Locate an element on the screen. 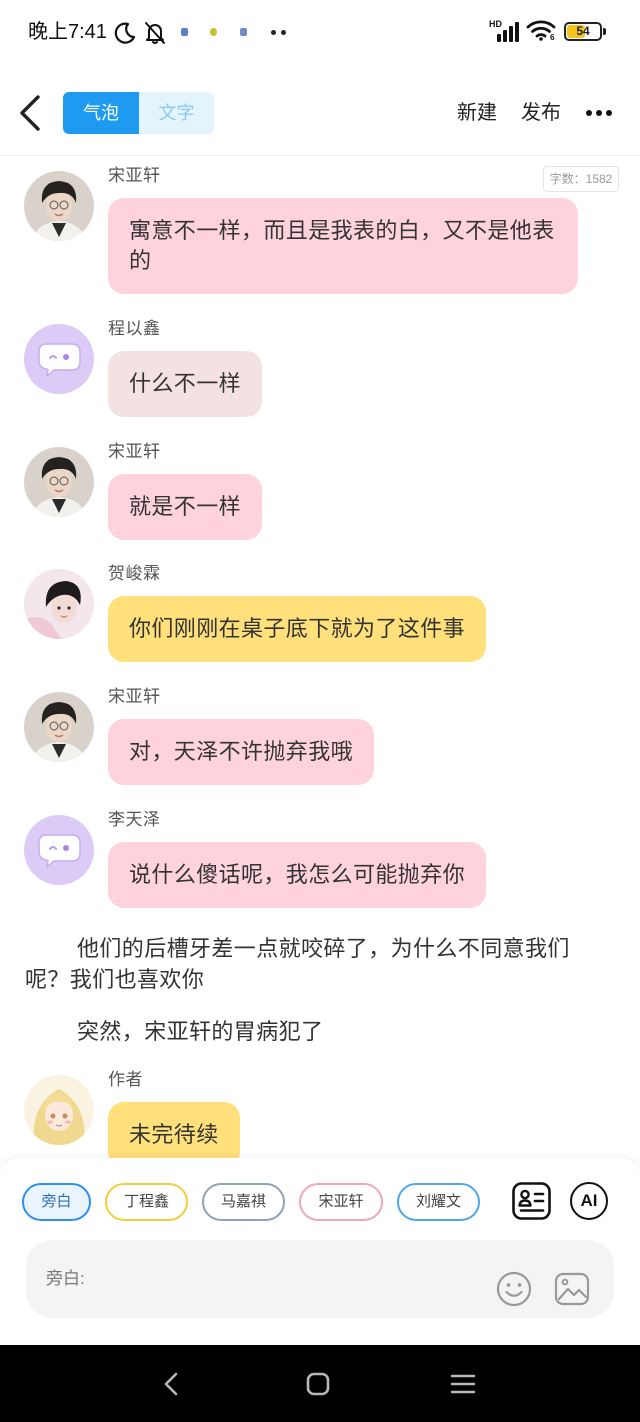 This screenshot has width=640, height=1422. chat-message: 李天泽 说什么傻话呢，我怎么可能抛弃你 is located at coordinates (320, 858).